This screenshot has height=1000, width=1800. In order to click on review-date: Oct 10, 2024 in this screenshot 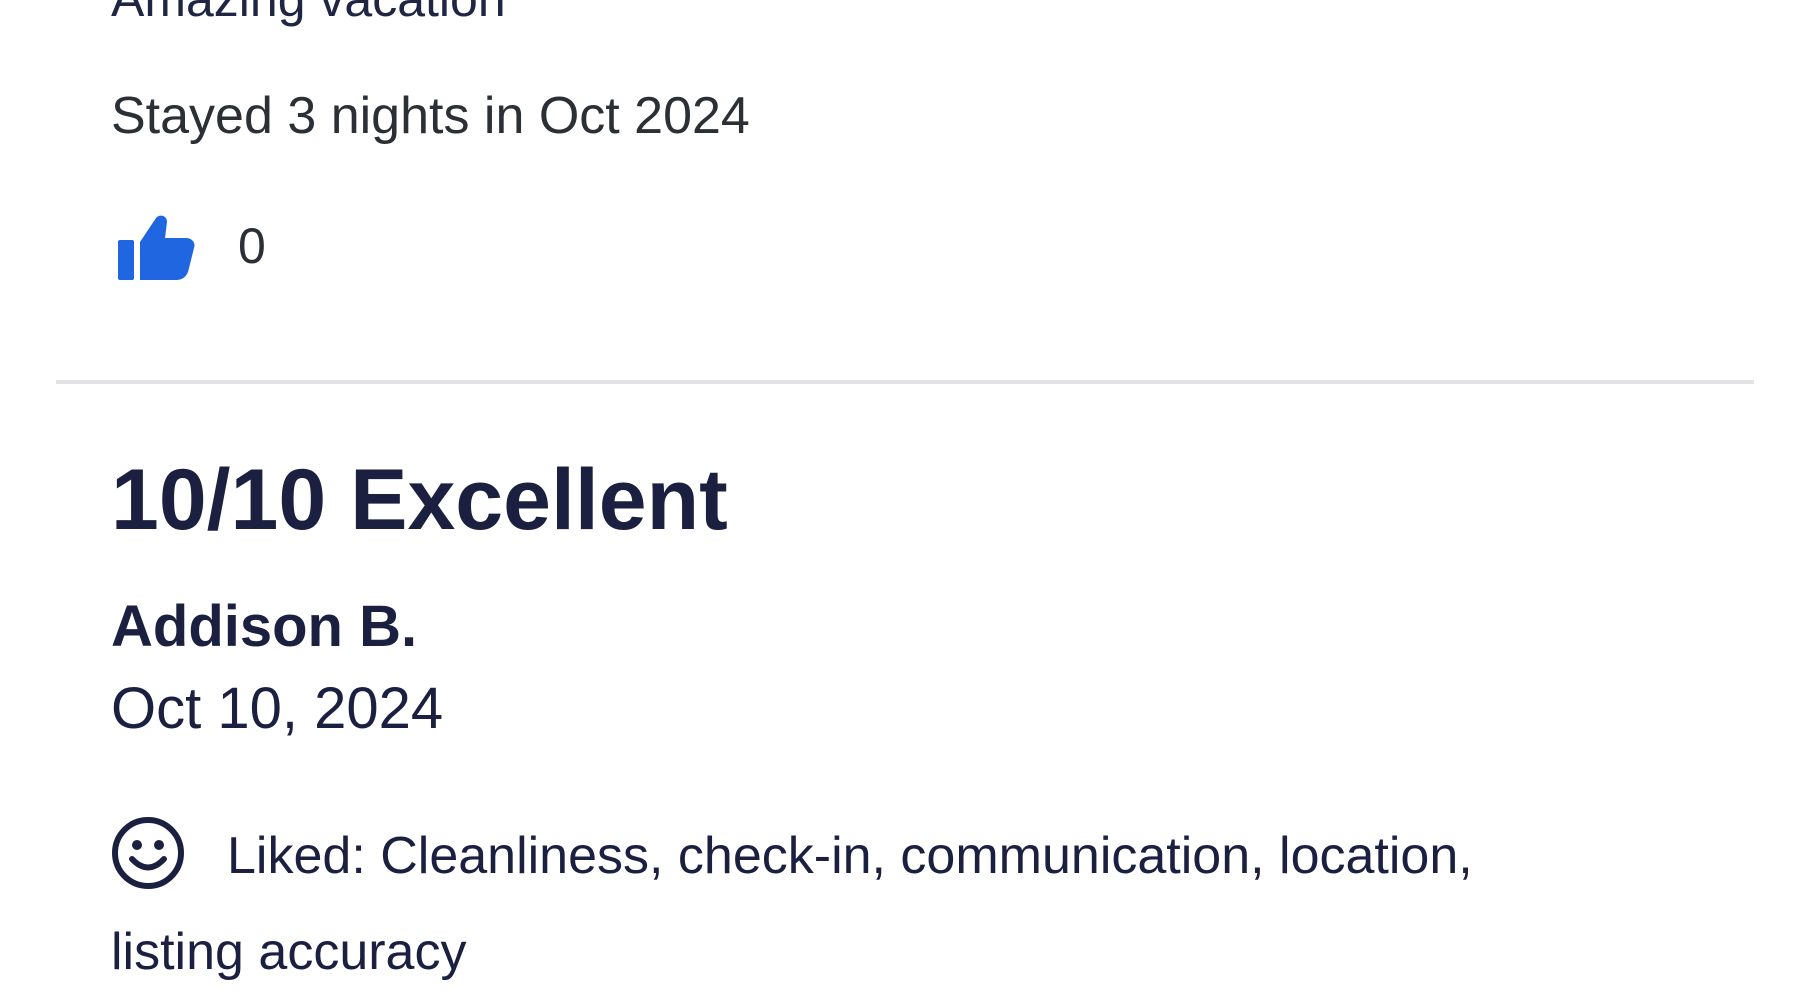, I will do `click(277, 708)`.